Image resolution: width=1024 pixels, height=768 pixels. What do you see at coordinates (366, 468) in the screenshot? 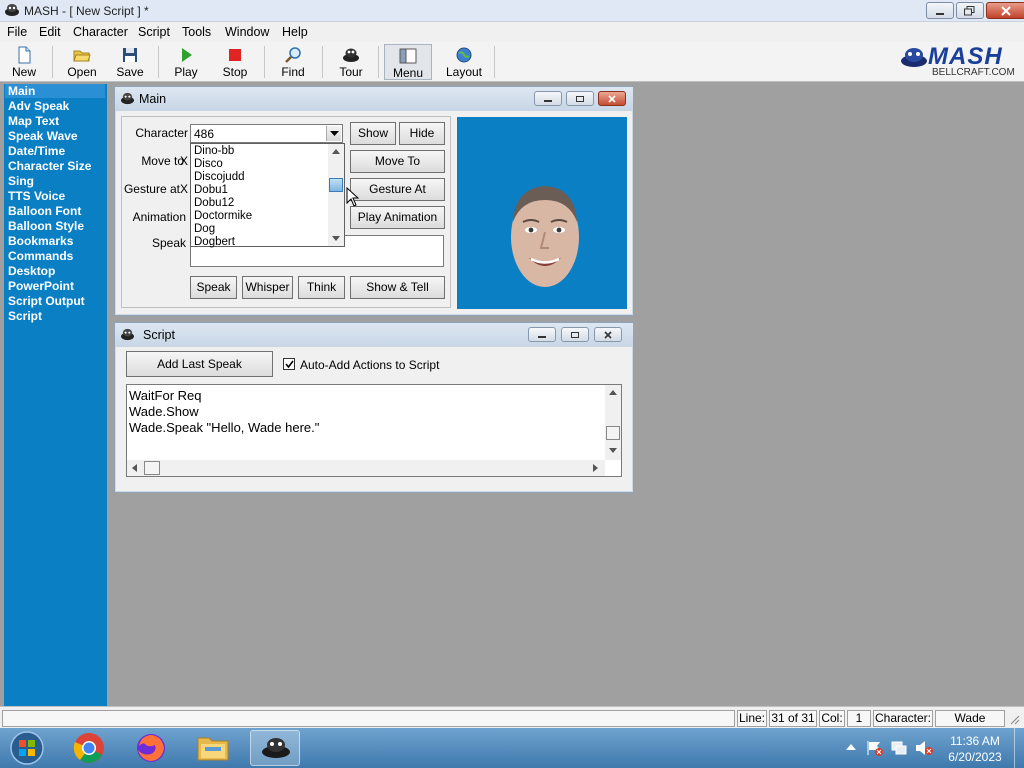
I see `editor-horizontal-scrollbar` at bounding box center [366, 468].